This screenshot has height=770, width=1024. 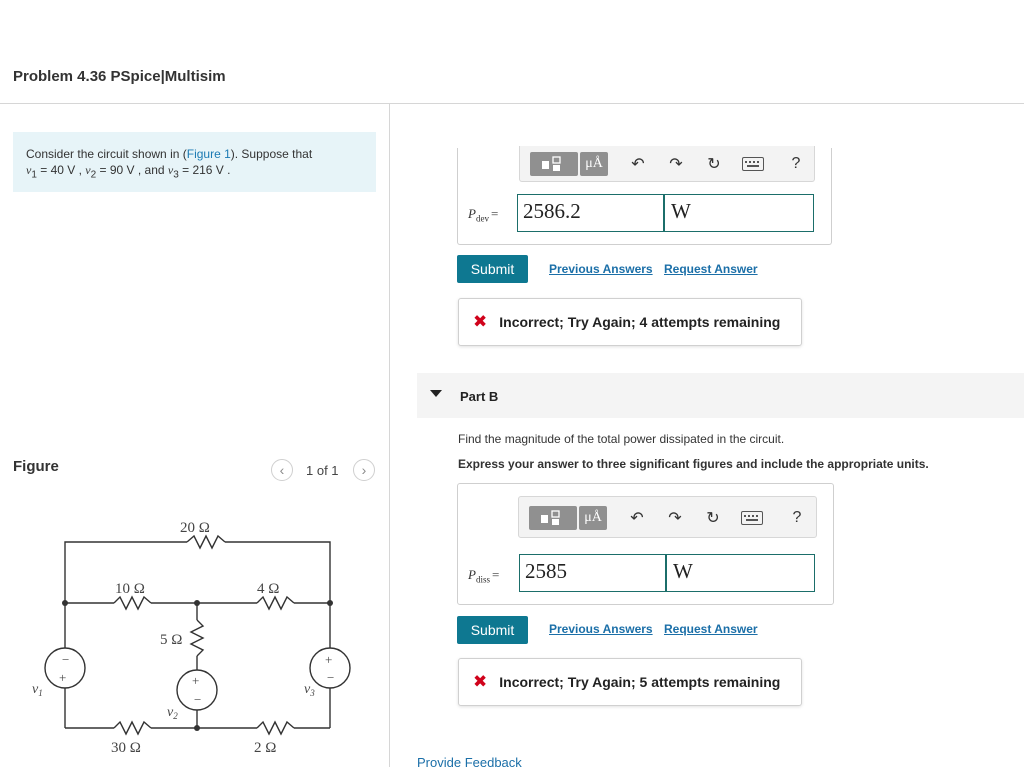 What do you see at coordinates (282, 470) in the screenshot?
I see `chevron-left-icon: ‹` at bounding box center [282, 470].